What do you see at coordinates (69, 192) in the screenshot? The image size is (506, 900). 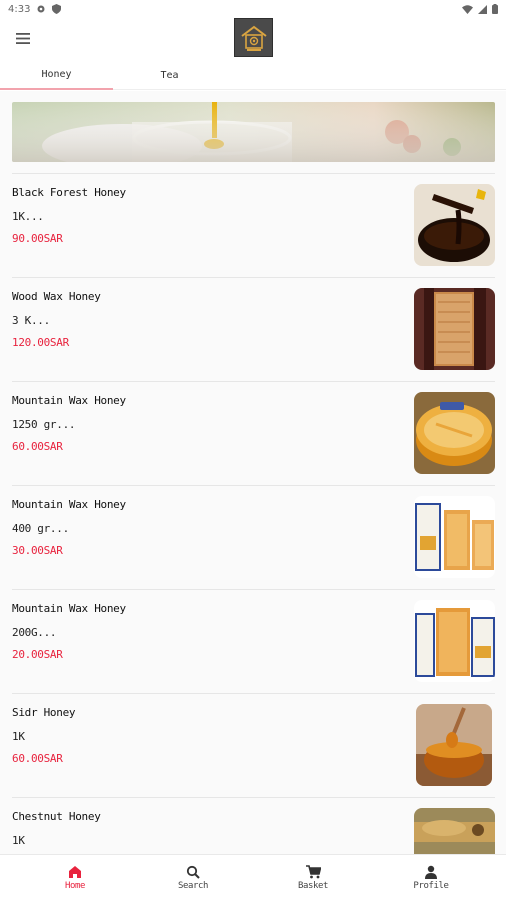 I see `product-name: Black Forest Honey` at bounding box center [69, 192].